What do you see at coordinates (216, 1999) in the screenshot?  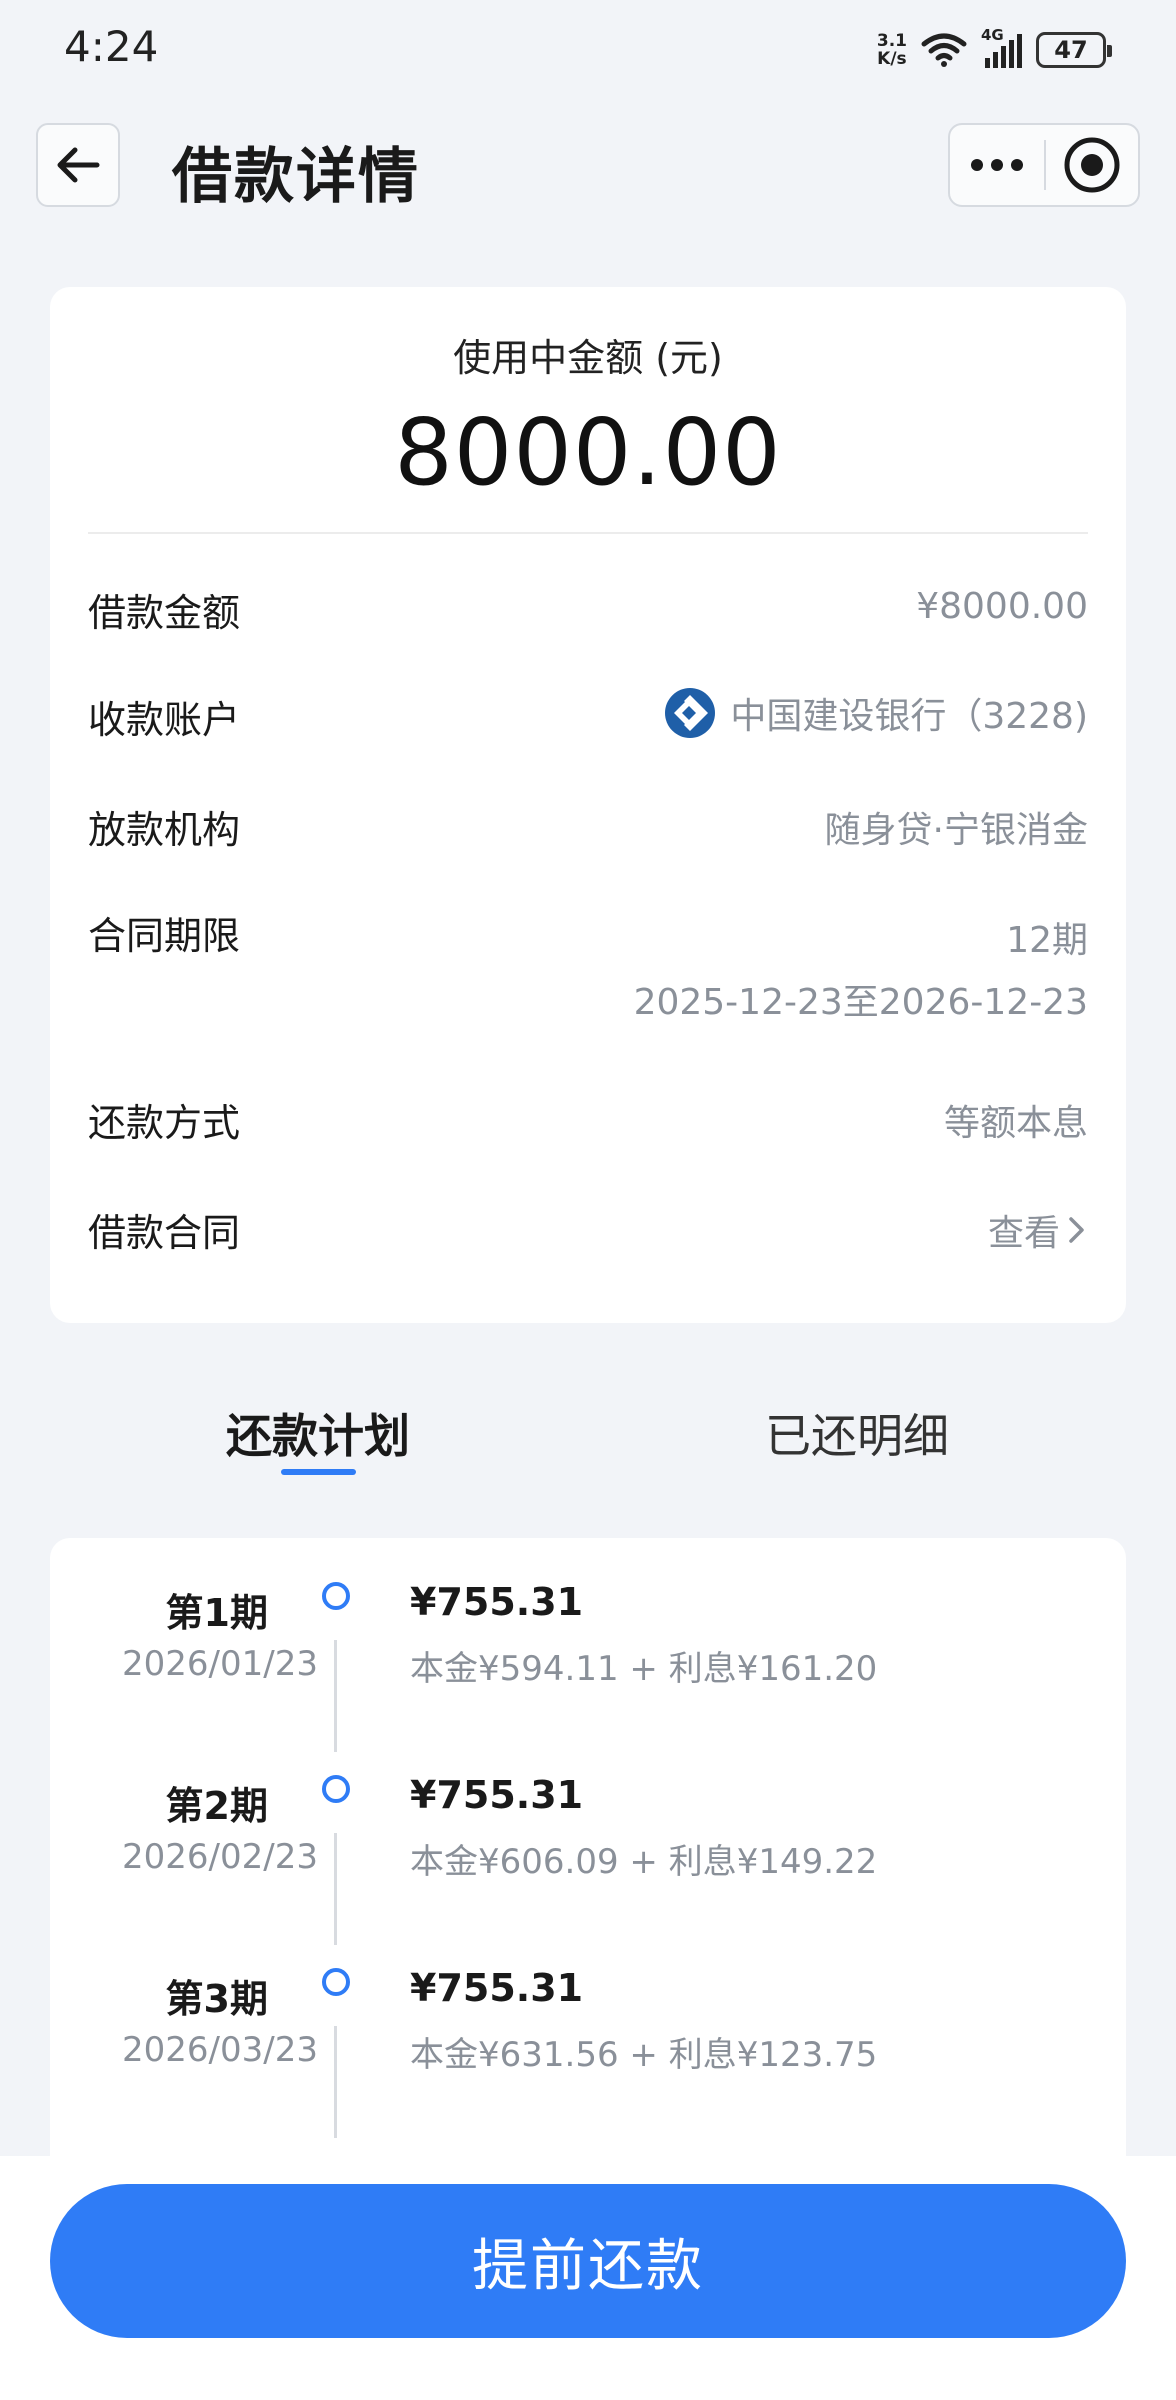 I see `plan-period: 第3期` at bounding box center [216, 1999].